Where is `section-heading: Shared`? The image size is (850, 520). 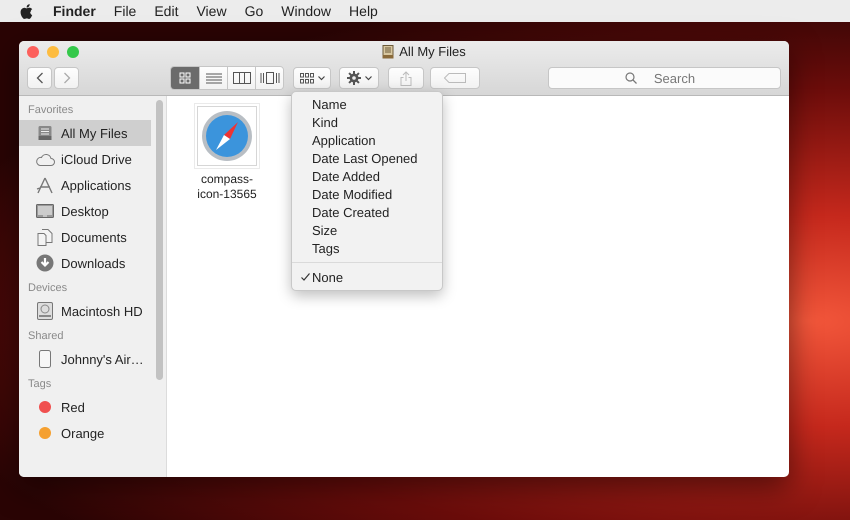
section-heading: Shared is located at coordinates (45, 337).